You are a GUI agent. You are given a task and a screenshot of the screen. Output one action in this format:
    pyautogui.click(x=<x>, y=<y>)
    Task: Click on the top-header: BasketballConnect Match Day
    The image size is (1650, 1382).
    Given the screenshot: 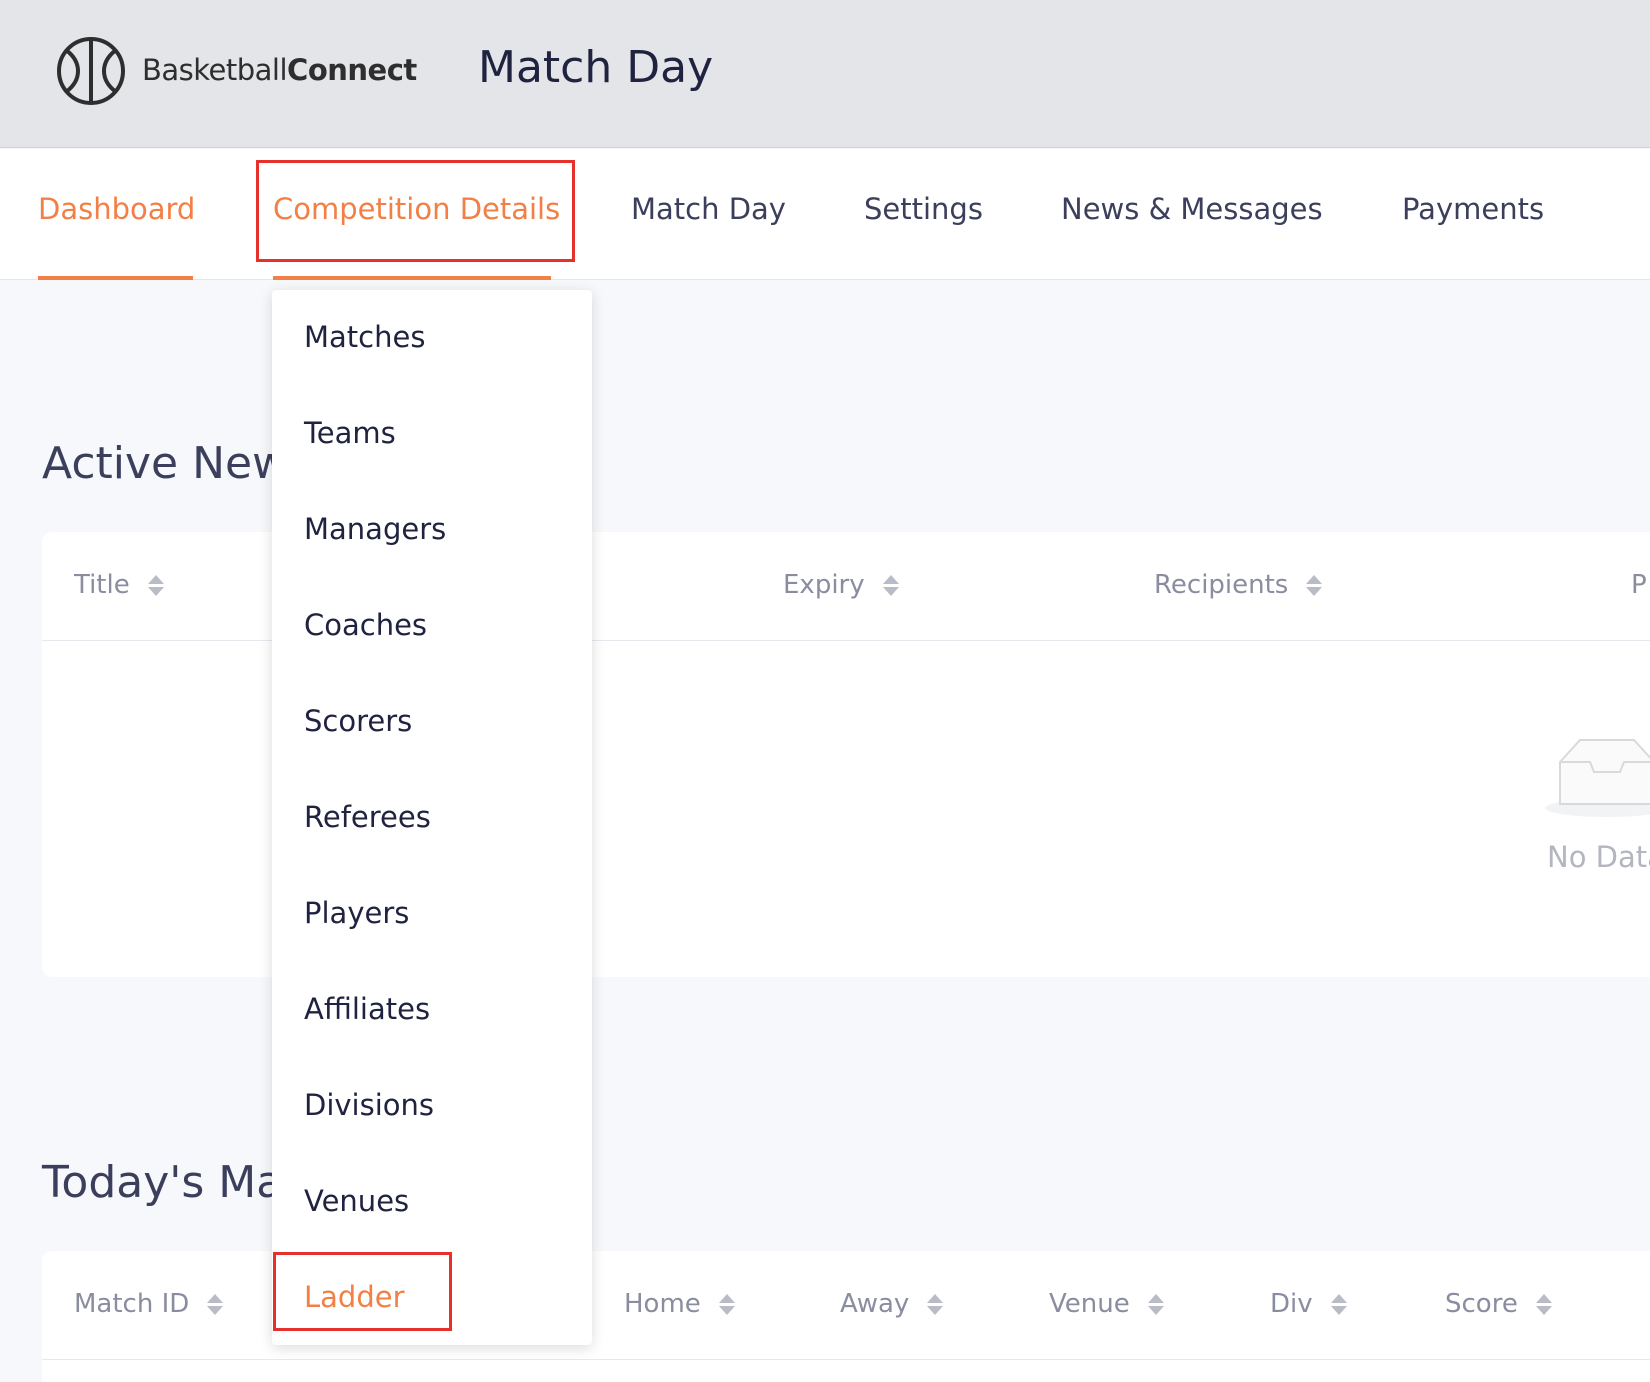 What is the action you would take?
    pyautogui.click(x=825, y=74)
    